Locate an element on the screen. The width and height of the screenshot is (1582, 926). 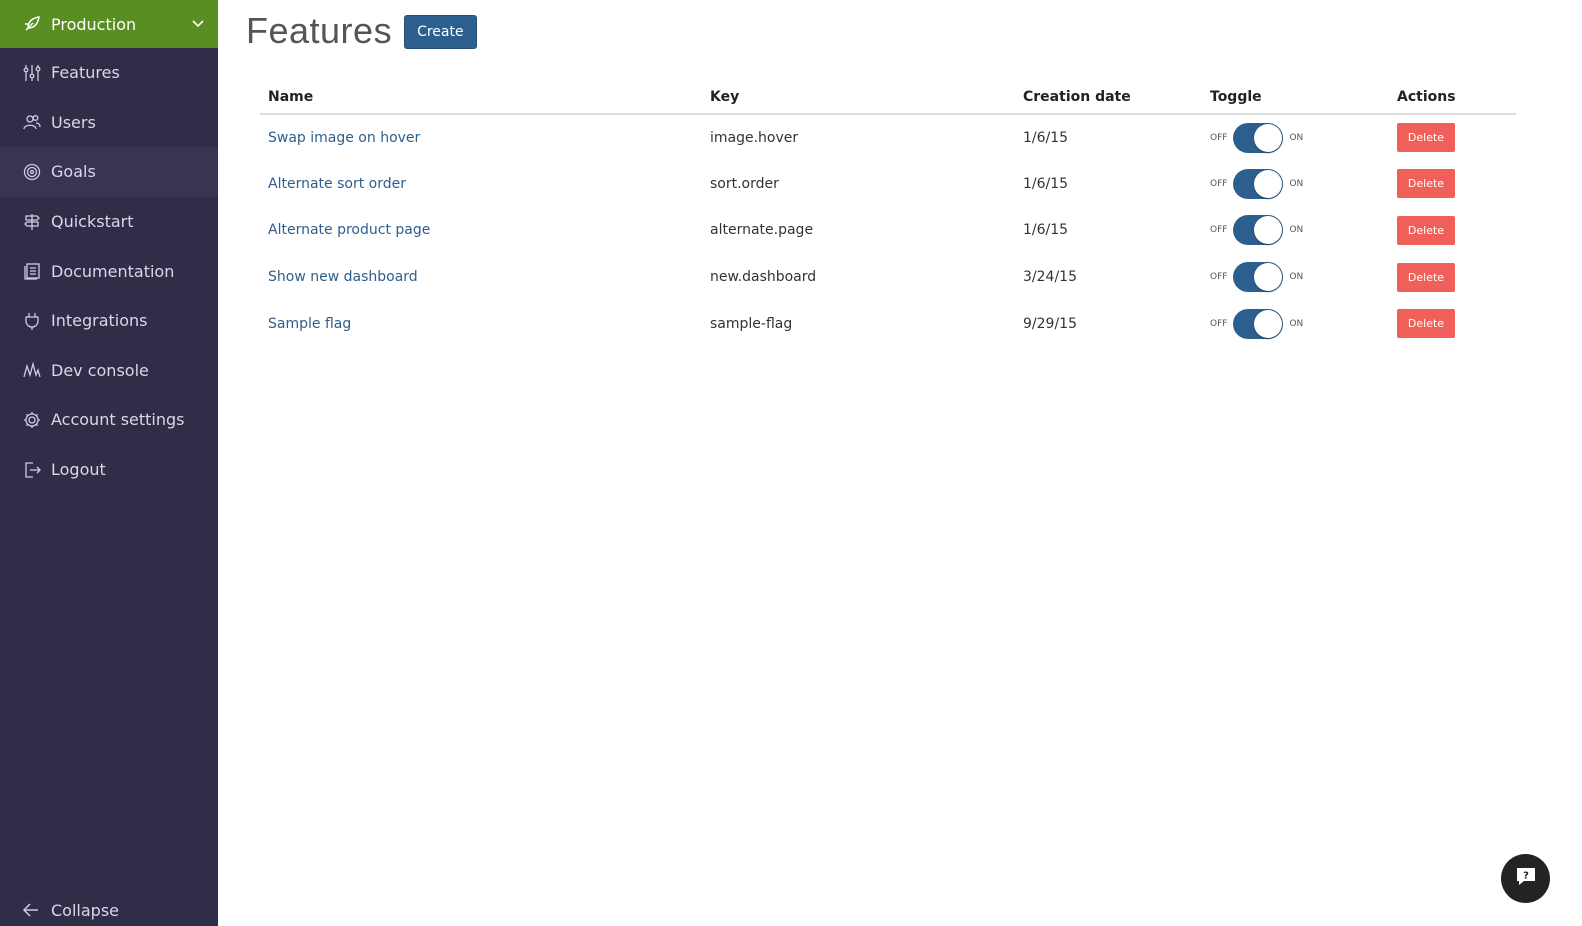
collapse-arrow-icon is located at coordinates (32, 910).